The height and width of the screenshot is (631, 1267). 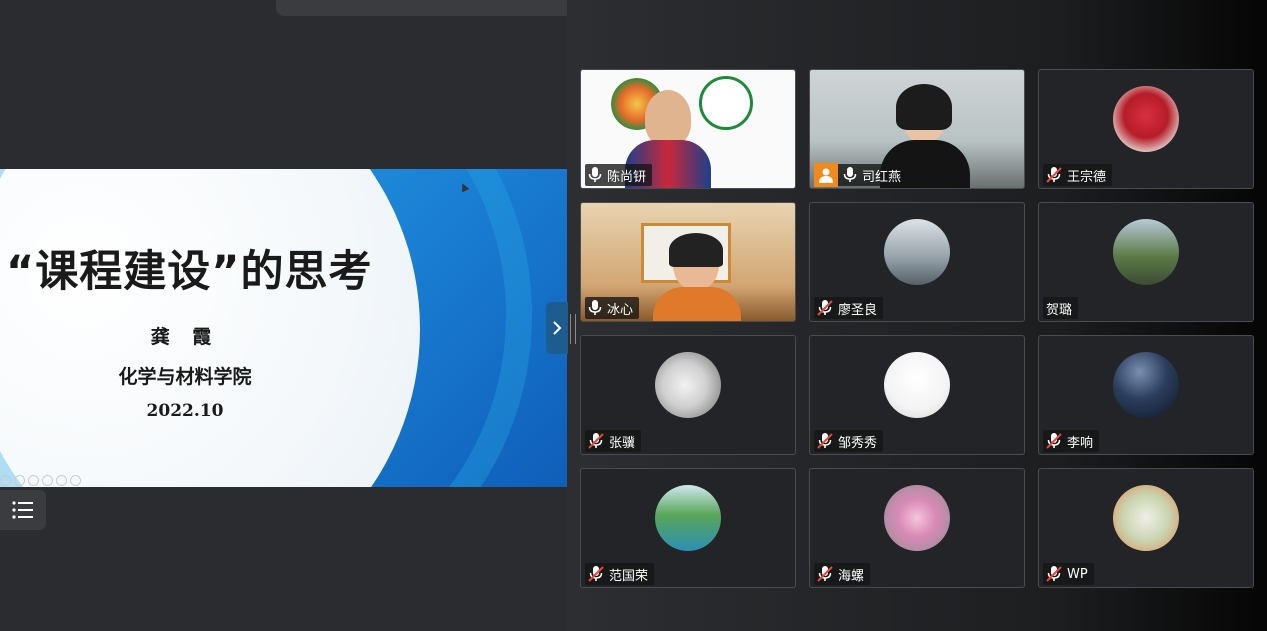 What do you see at coordinates (851, 576) in the screenshot?
I see `participant-name: 海螺` at bounding box center [851, 576].